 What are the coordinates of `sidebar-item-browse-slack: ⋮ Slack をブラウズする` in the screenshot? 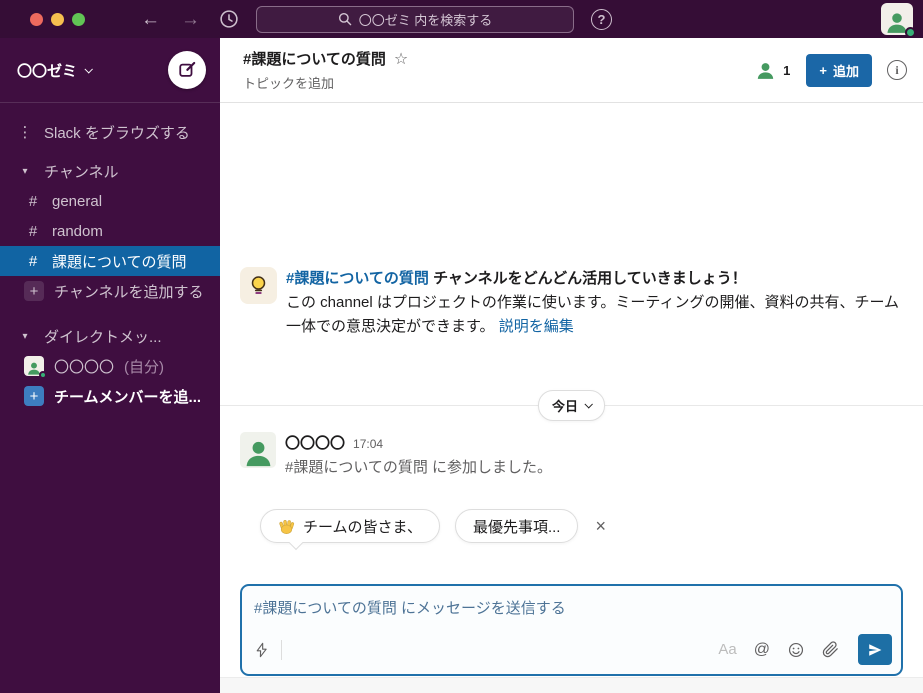 It's located at (110, 132).